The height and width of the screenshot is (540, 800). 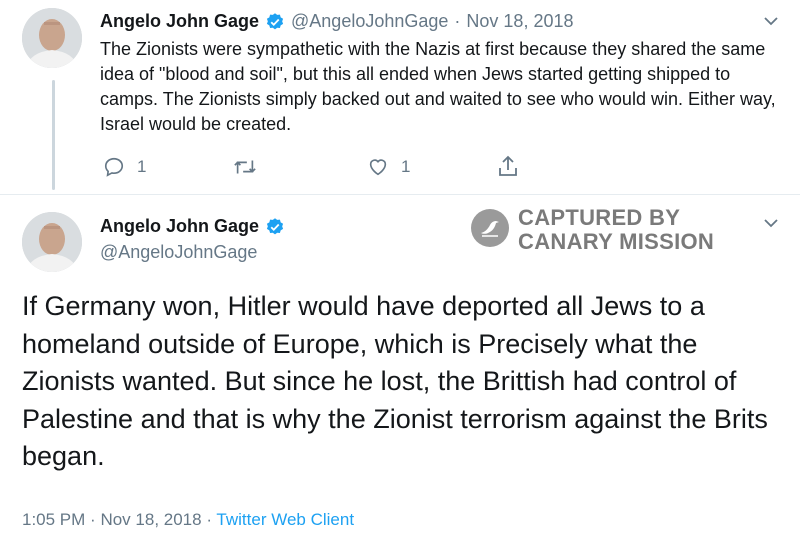 What do you see at coordinates (599, 217) in the screenshot?
I see `watermark-line1: CAPTURED BY` at bounding box center [599, 217].